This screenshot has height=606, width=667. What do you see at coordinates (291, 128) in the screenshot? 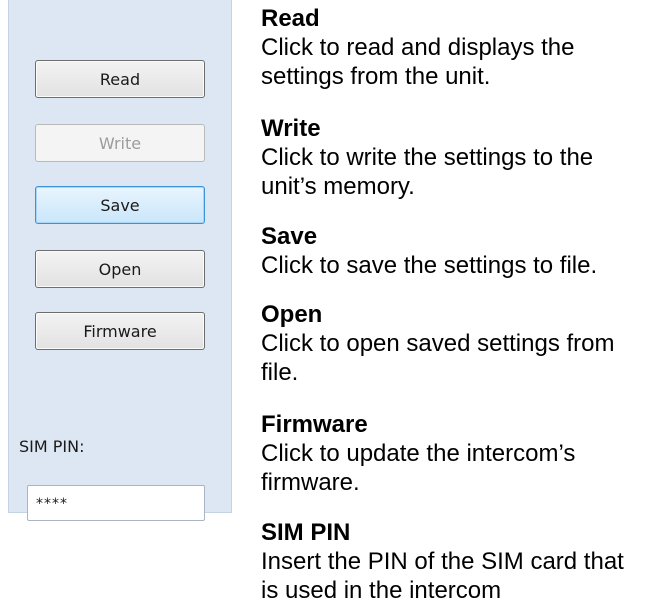
I see `description-title: Write` at bounding box center [291, 128].